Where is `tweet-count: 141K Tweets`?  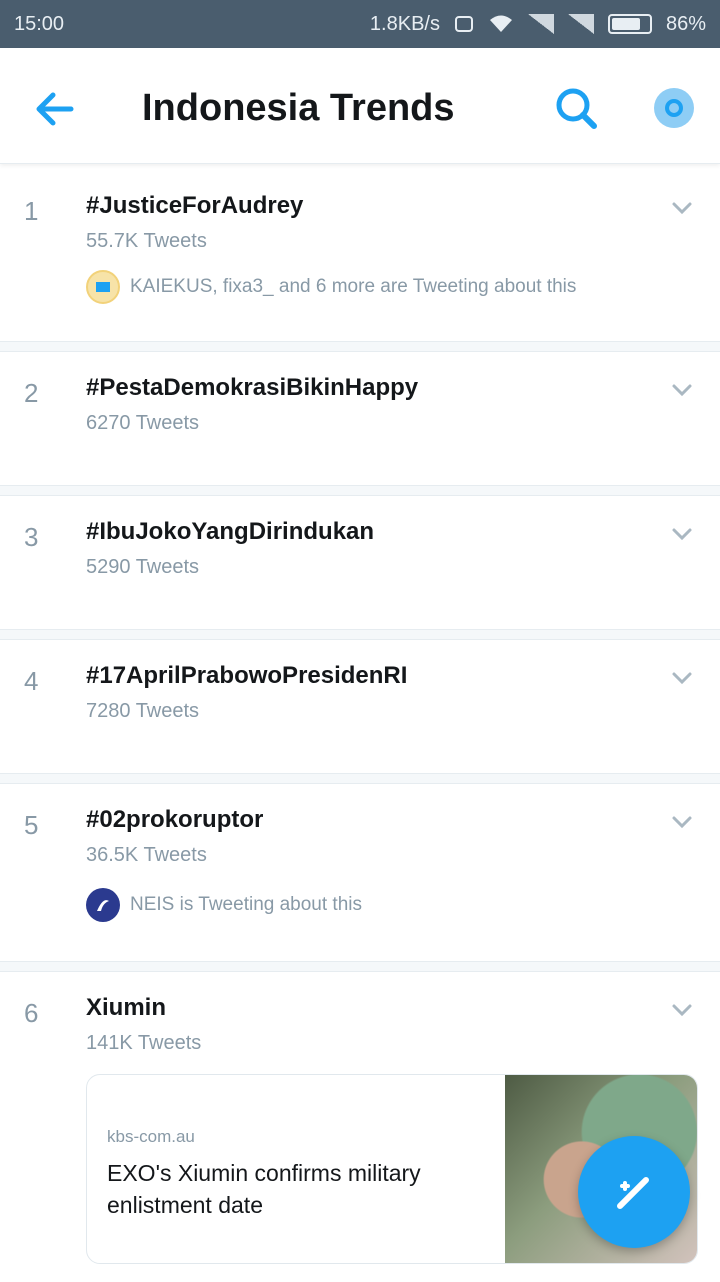 tweet-count: 141K Tweets is located at coordinates (144, 1043).